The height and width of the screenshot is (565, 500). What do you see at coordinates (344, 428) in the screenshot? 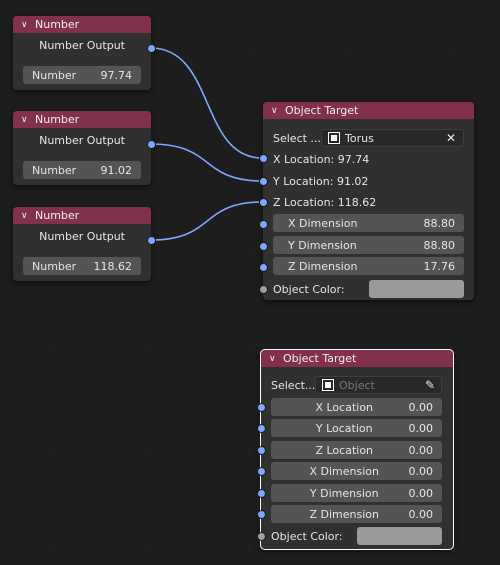
I see `y-location-label: Y Location` at bounding box center [344, 428].